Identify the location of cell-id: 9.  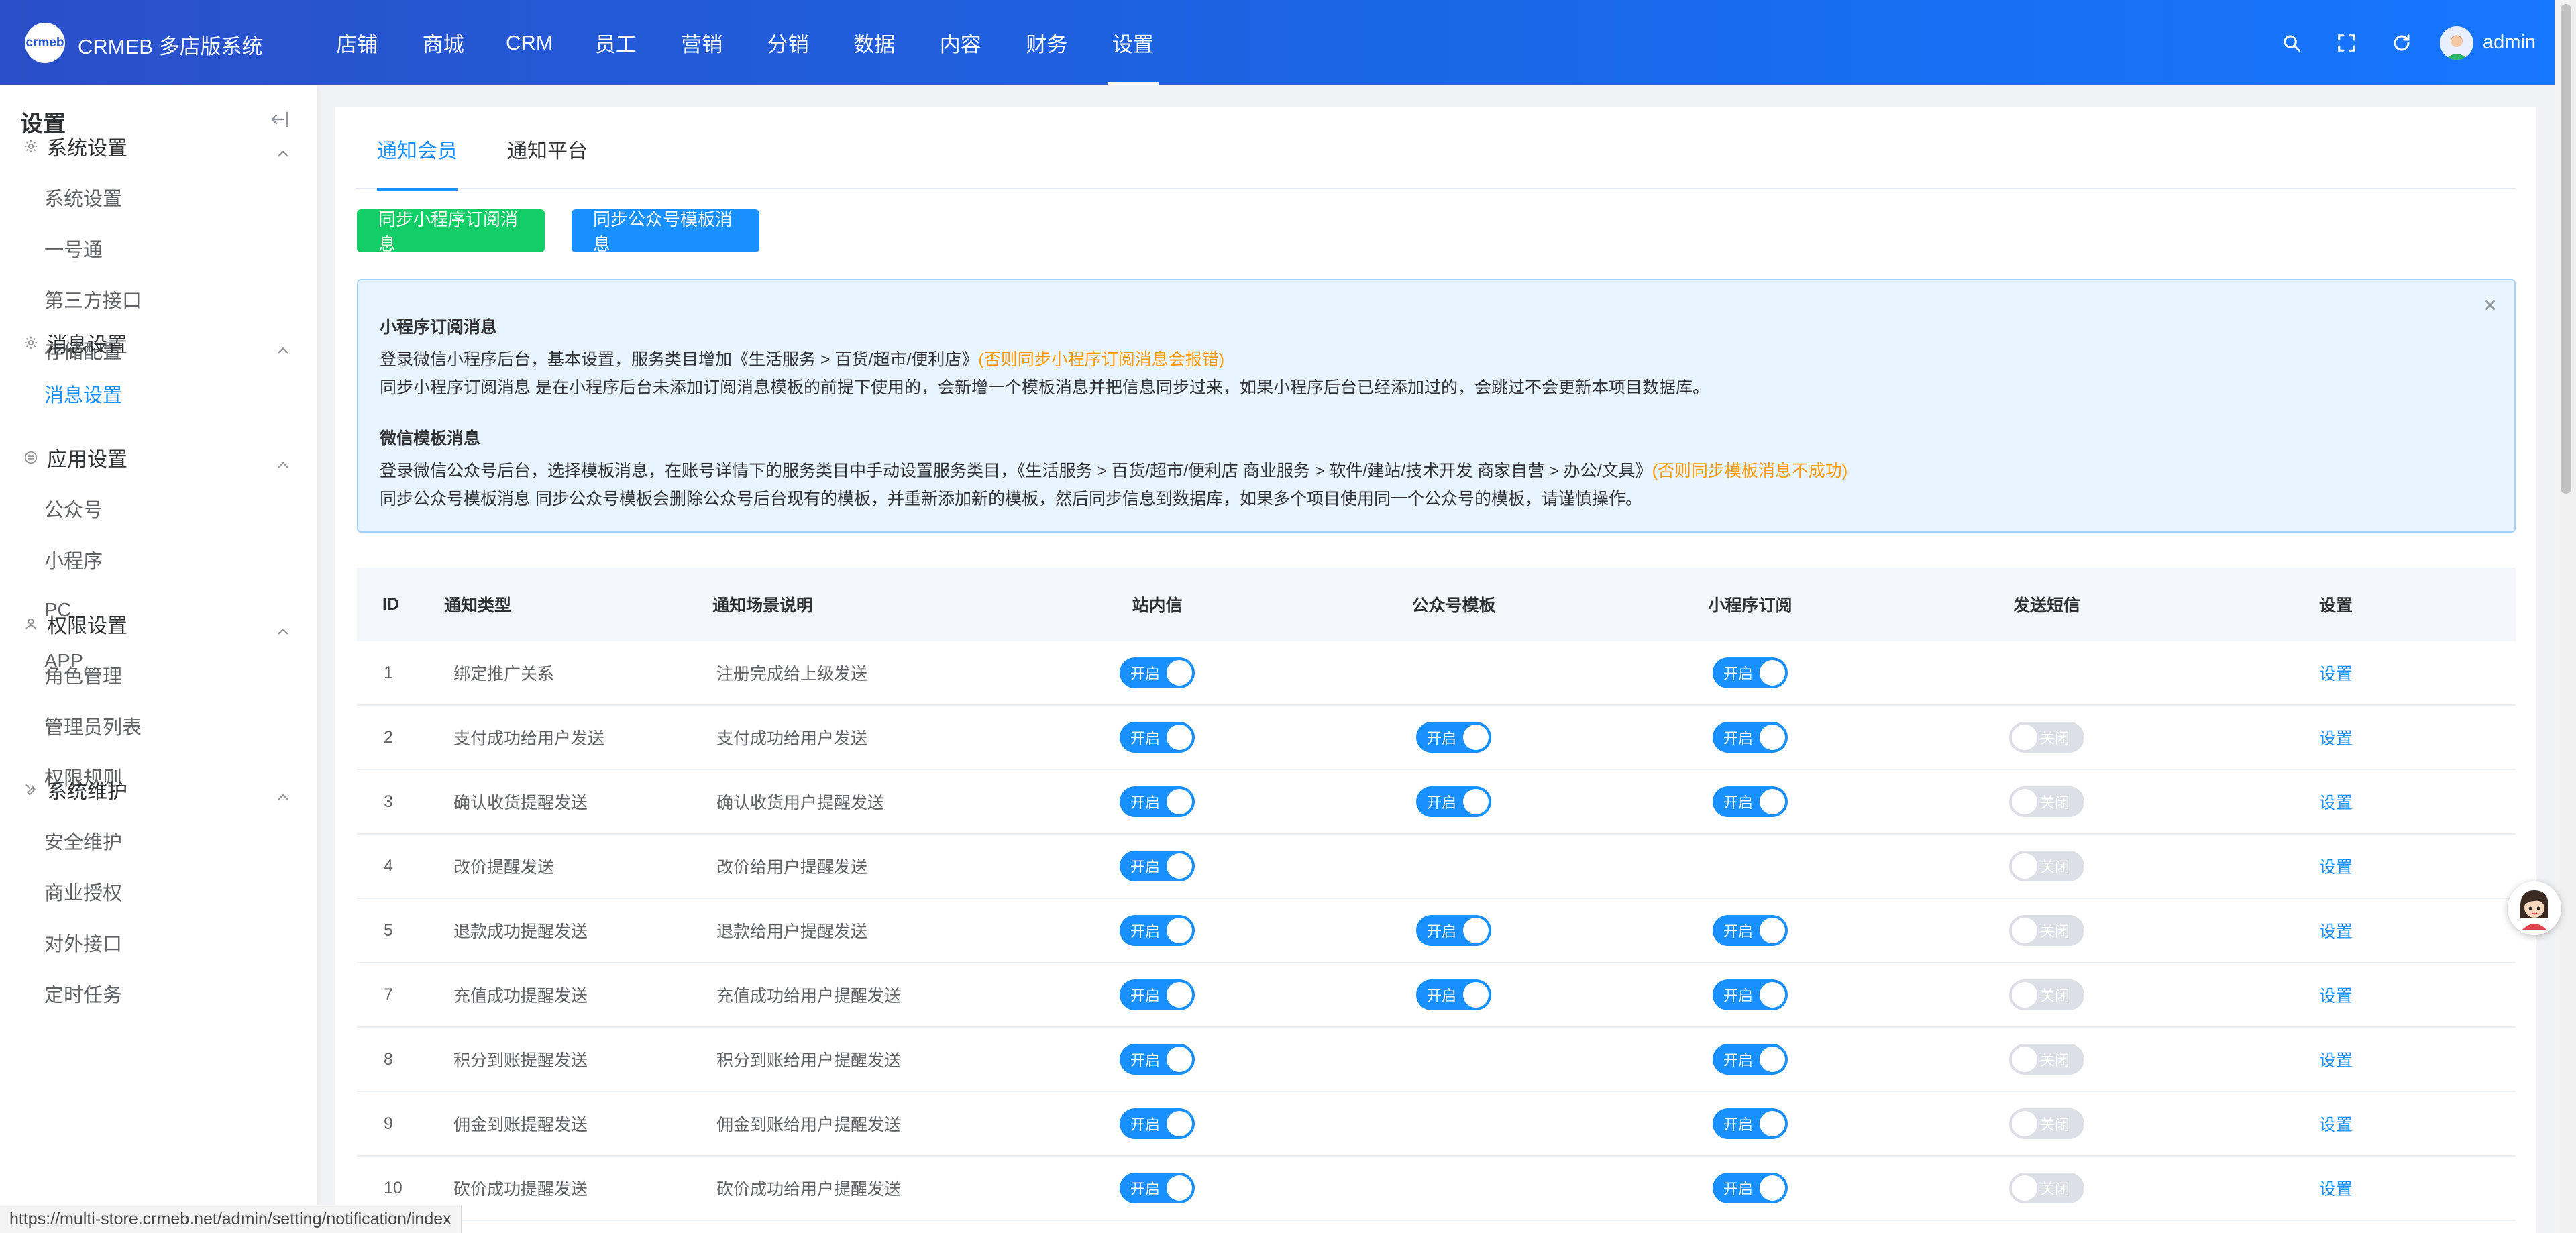
(388, 1123).